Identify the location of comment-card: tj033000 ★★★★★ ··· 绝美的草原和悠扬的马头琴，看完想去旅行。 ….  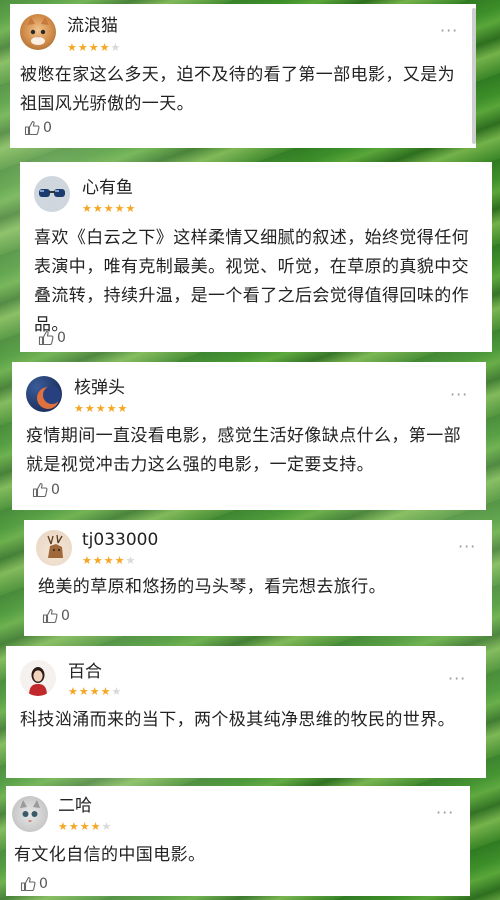
(258, 578).